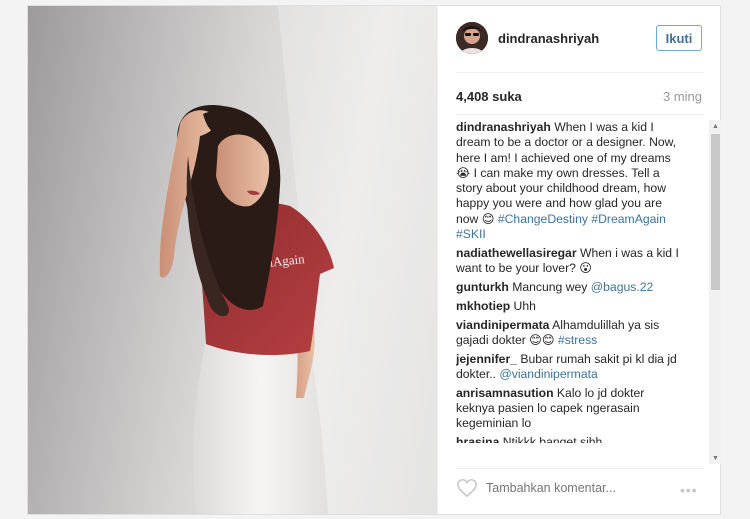 The image size is (750, 519). What do you see at coordinates (523, 305) in the screenshot?
I see `comment-text: Uhh` at bounding box center [523, 305].